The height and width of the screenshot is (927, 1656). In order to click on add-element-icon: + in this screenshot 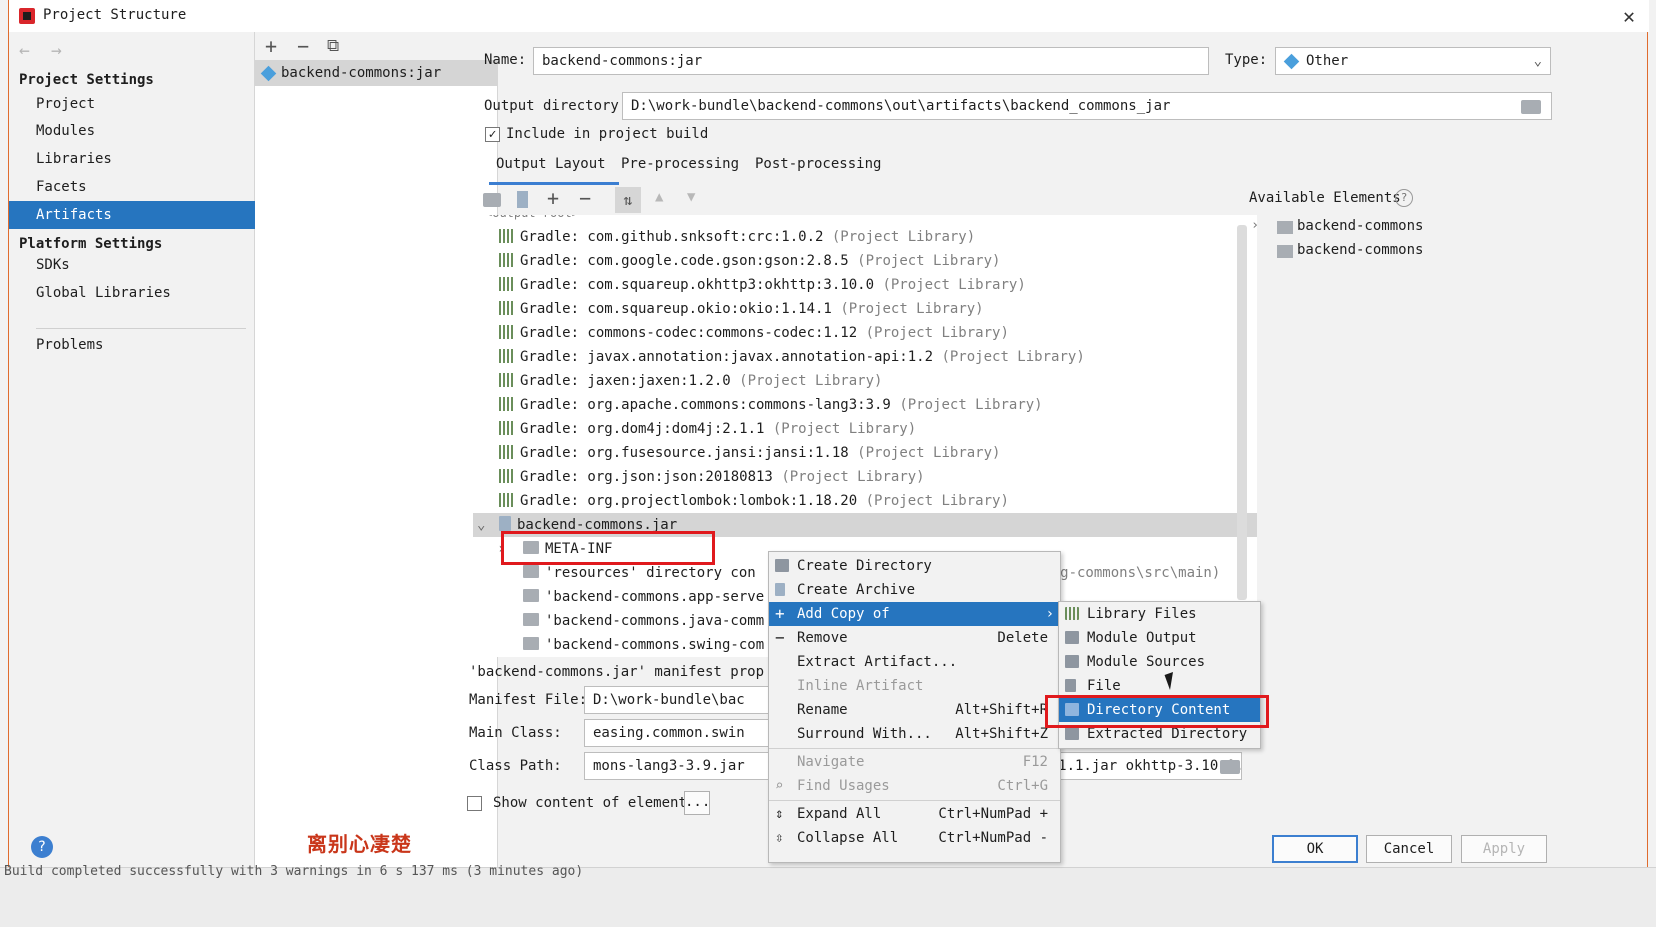, I will do `click(553, 198)`.